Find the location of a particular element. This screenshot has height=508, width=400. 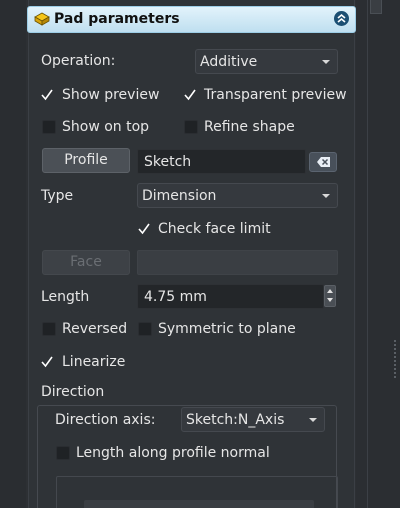

spin-down-icon is located at coordinates (330, 300).